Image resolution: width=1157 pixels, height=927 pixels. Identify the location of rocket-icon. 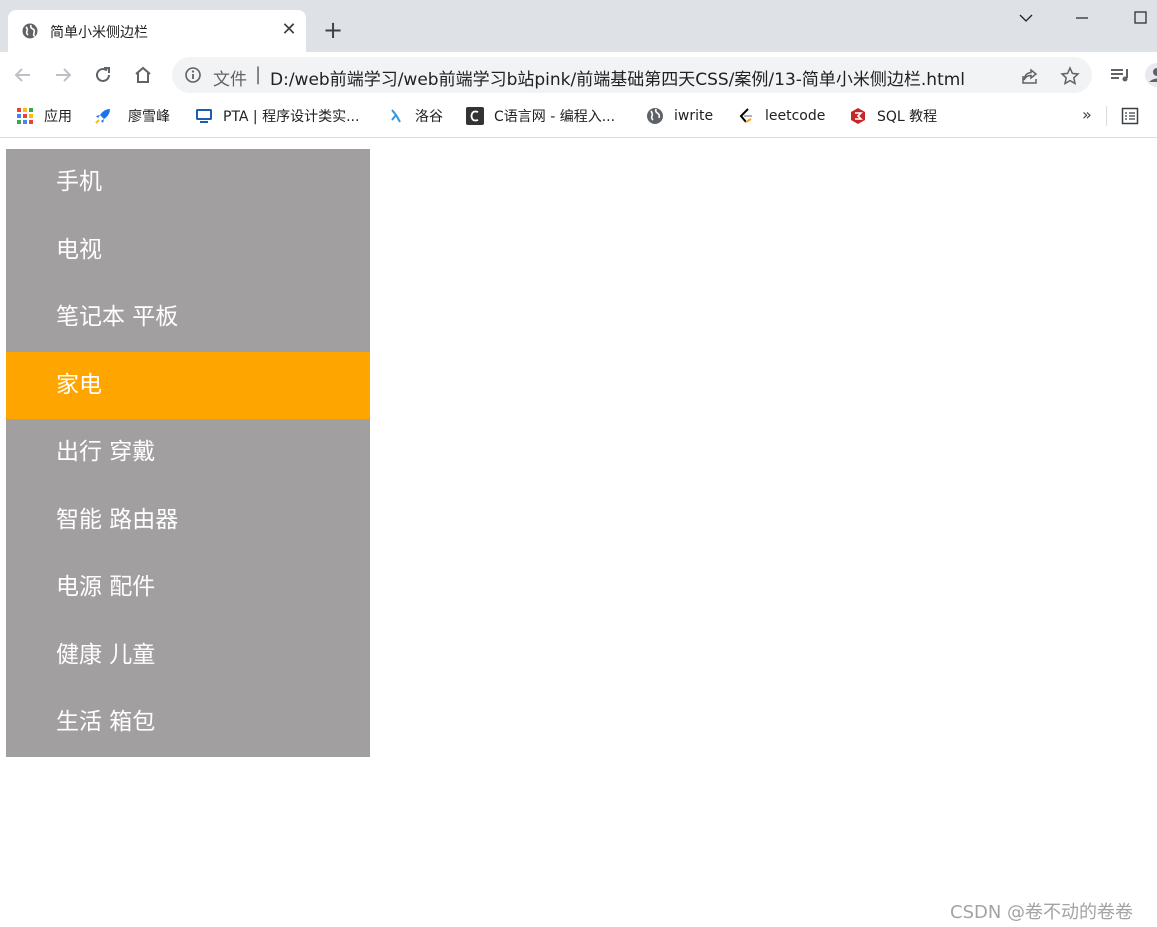
(102, 116).